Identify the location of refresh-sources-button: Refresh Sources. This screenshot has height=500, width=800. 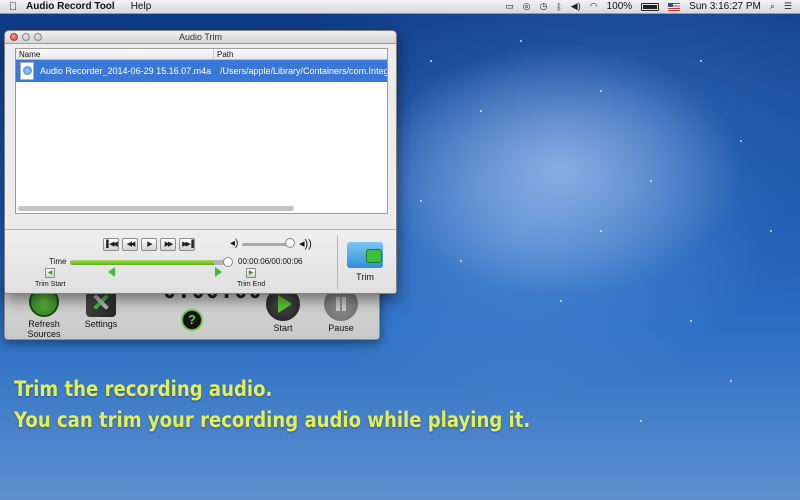
(44, 313).